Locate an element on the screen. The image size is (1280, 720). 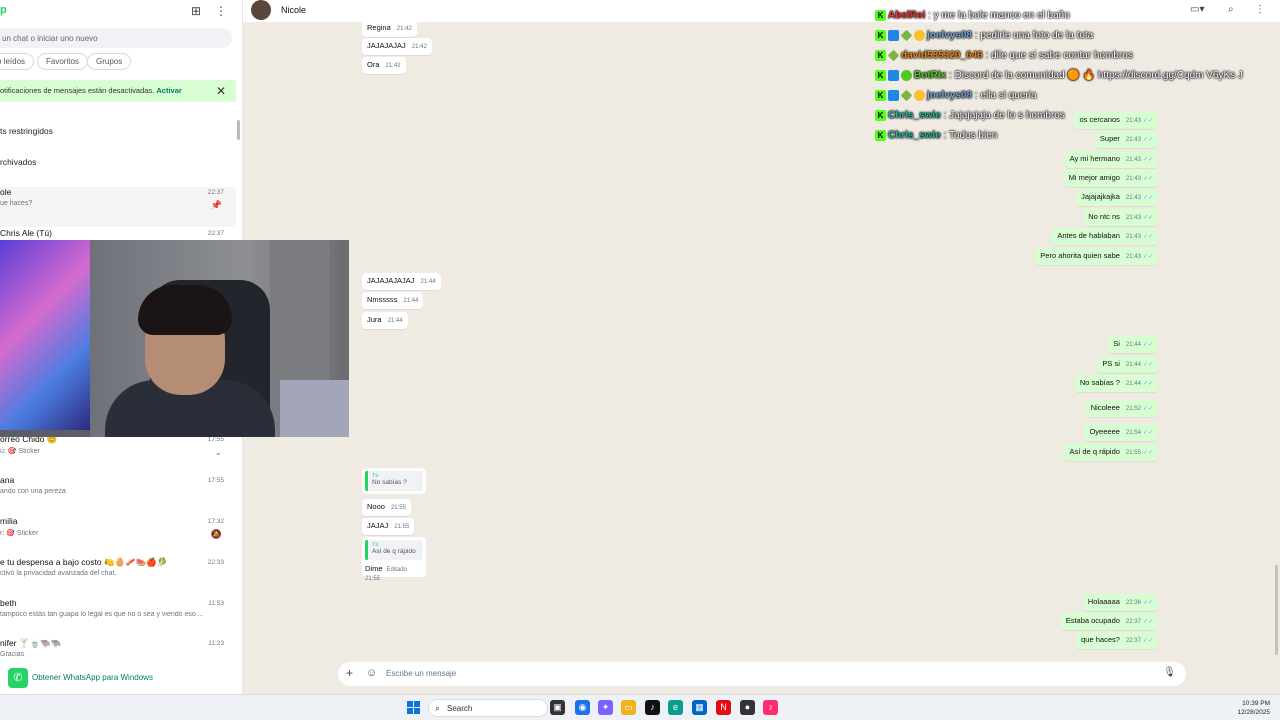
chrome-icon: ◉ is located at coordinates (582, 707).